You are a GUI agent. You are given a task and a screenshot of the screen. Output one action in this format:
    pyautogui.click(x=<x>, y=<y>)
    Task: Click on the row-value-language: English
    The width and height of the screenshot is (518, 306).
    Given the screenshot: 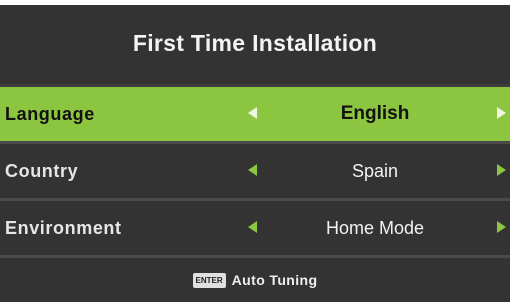 What is the action you would take?
    pyautogui.click(x=375, y=113)
    